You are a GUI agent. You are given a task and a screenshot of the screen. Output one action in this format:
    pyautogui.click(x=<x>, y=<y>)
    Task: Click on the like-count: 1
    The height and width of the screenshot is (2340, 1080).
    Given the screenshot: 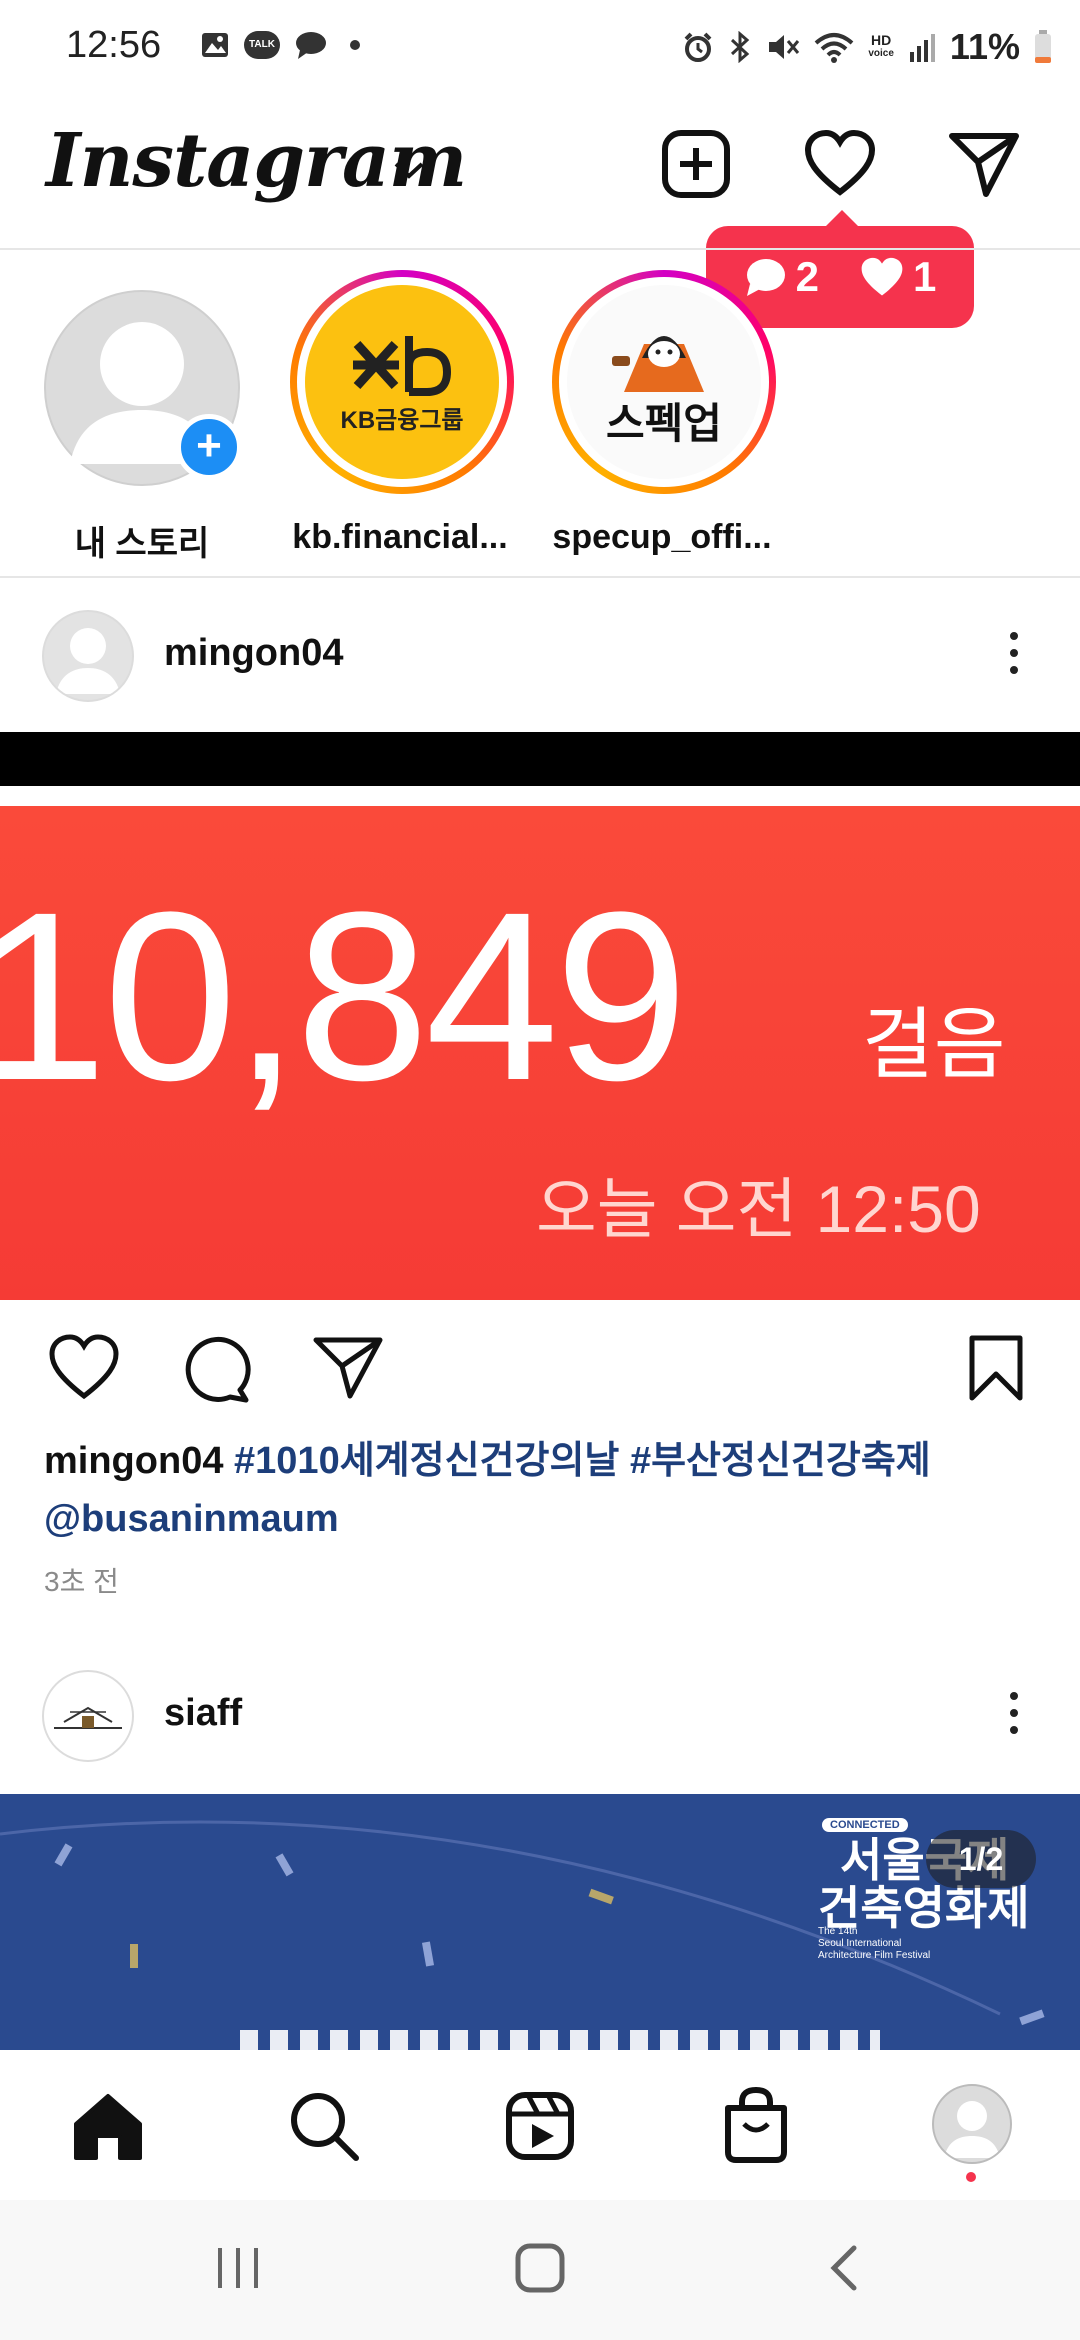 What is the action you would take?
    pyautogui.click(x=897, y=277)
    